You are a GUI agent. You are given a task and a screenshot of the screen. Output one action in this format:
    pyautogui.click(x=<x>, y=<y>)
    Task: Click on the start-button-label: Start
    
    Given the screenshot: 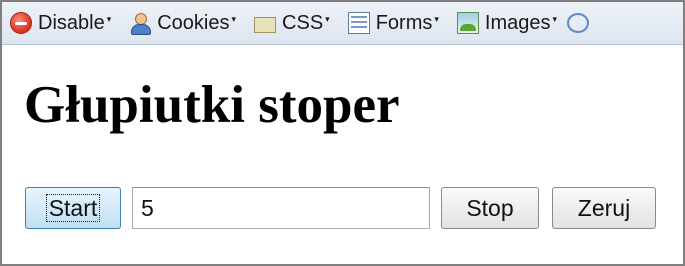 What is the action you would take?
    pyautogui.click(x=73, y=208)
    